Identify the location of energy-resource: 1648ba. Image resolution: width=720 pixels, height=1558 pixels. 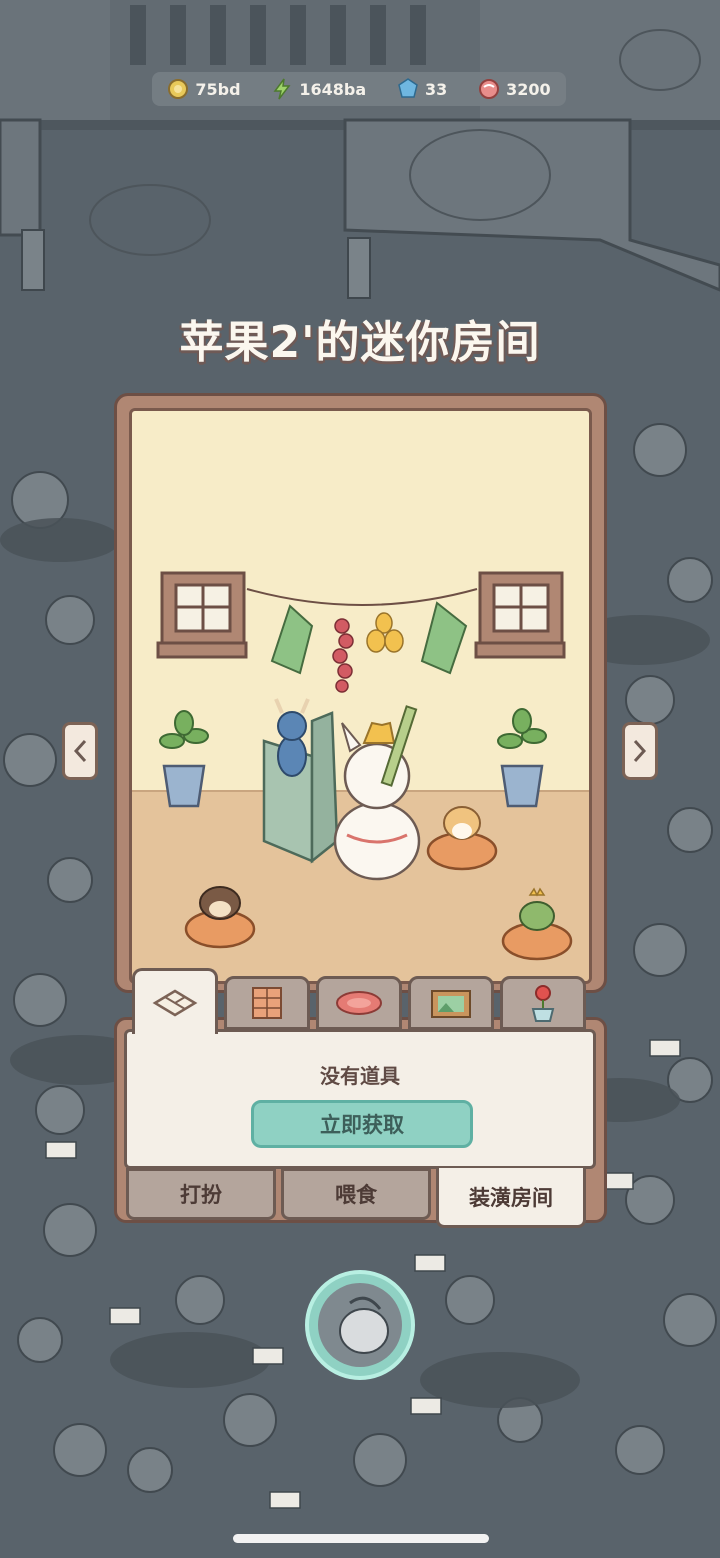
(318, 89).